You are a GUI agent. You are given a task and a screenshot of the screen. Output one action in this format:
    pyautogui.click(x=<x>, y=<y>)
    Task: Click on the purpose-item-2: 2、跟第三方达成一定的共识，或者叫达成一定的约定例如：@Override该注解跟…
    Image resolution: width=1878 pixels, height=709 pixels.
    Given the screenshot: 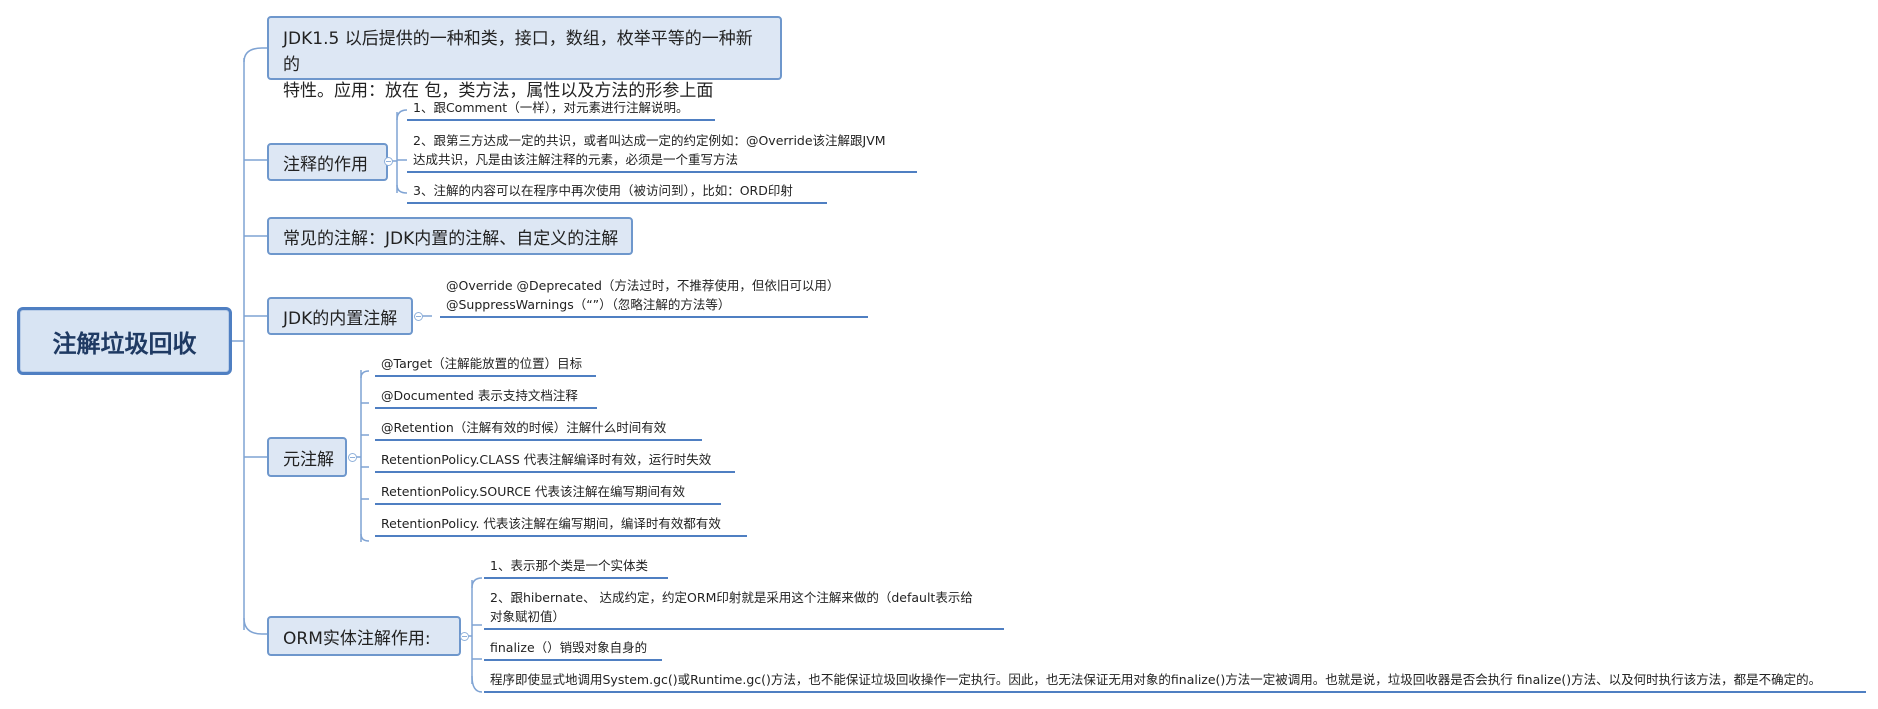 What is the action you would take?
    pyautogui.click(x=662, y=152)
    